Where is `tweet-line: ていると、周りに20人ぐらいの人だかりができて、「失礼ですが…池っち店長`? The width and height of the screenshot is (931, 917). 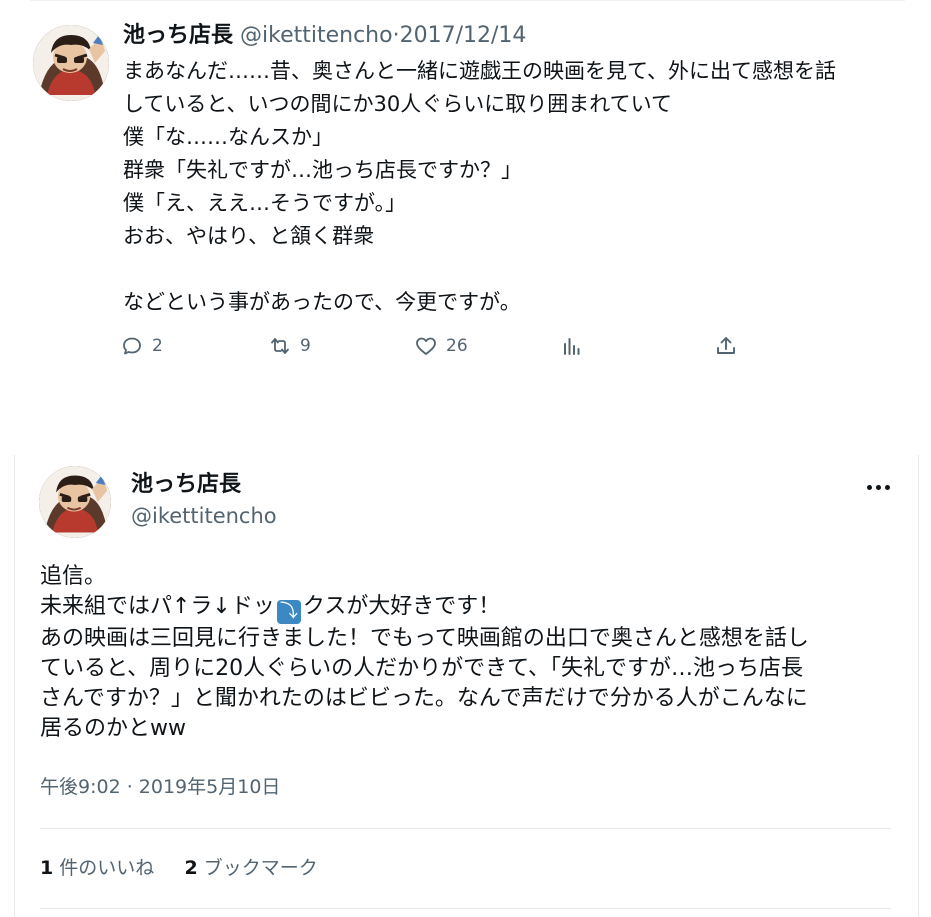 tweet-line: ていると、周りに20人ぐらいの人だかりができて、「失礼ですが…池っち店長 is located at coordinates (422, 668).